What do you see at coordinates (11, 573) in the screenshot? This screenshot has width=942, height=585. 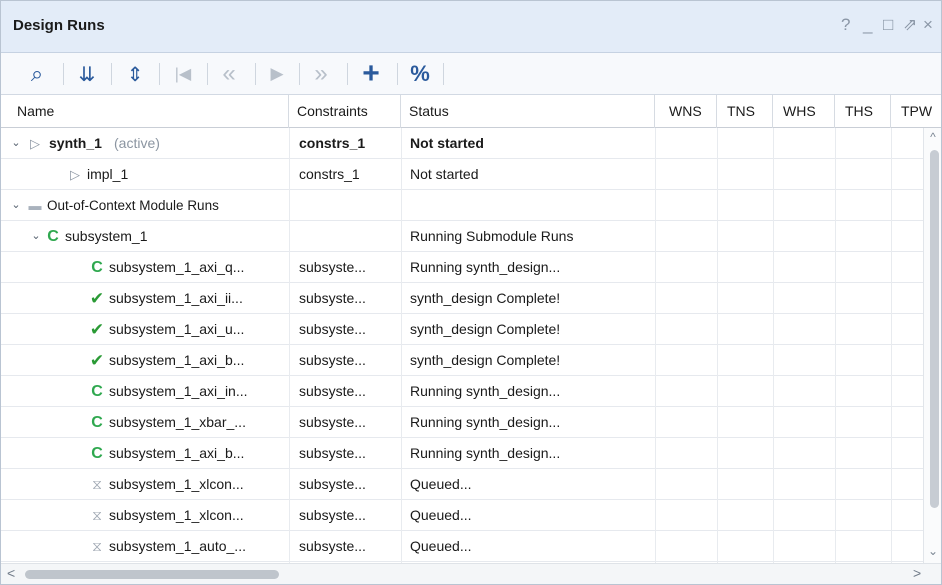 I see `scroll-left-icon: <` at bounding box center [11, 573].